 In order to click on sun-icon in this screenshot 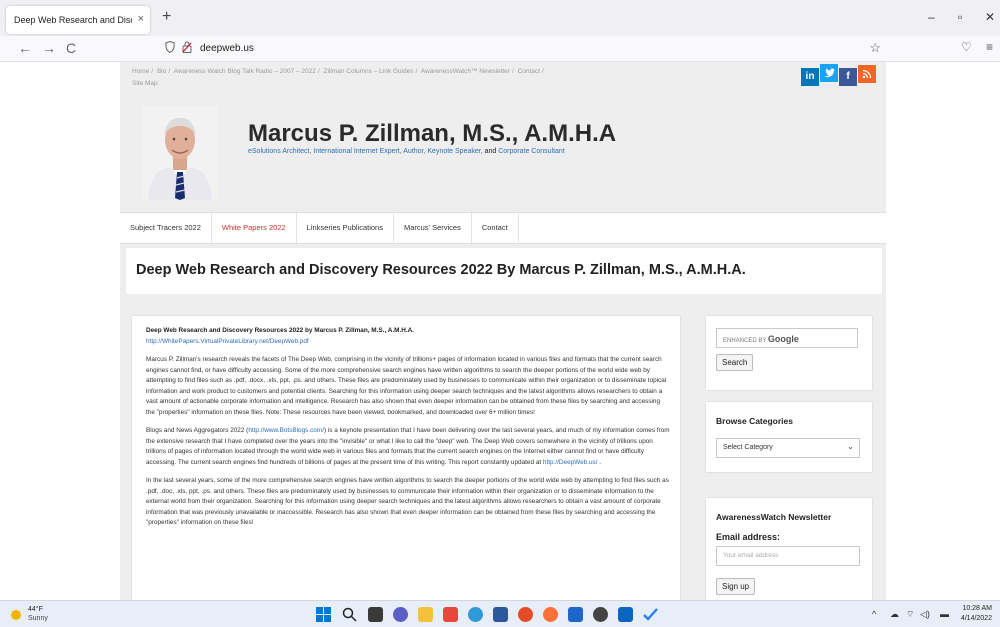, I will do `click(16, 615)`.